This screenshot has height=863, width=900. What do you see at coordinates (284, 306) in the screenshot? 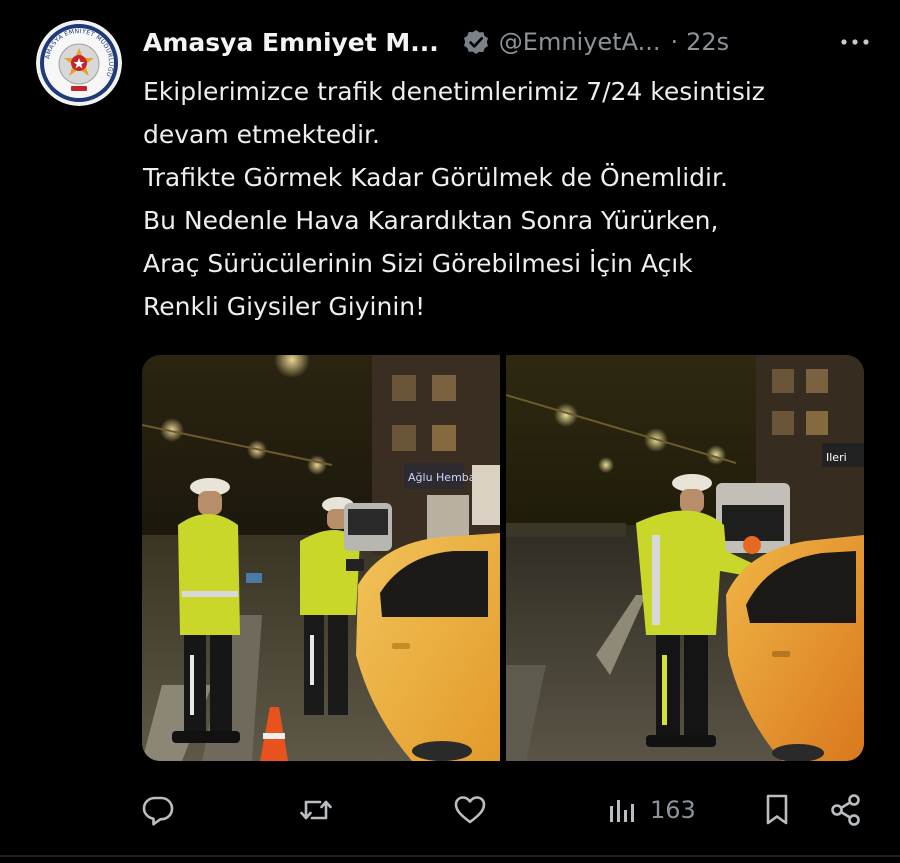
I see `tweet-text-line: Renkli Giysiler Giyinin!` at bounding box center [284, 306].